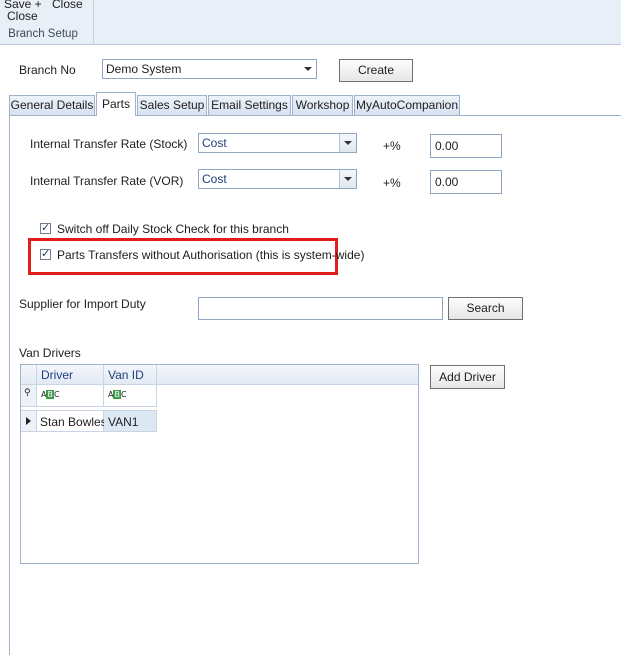 The width and height of the screenshot is (621, 655). I want to click on supplier-import-duty-label: Supplier for Import Duty, so click(82, 304).